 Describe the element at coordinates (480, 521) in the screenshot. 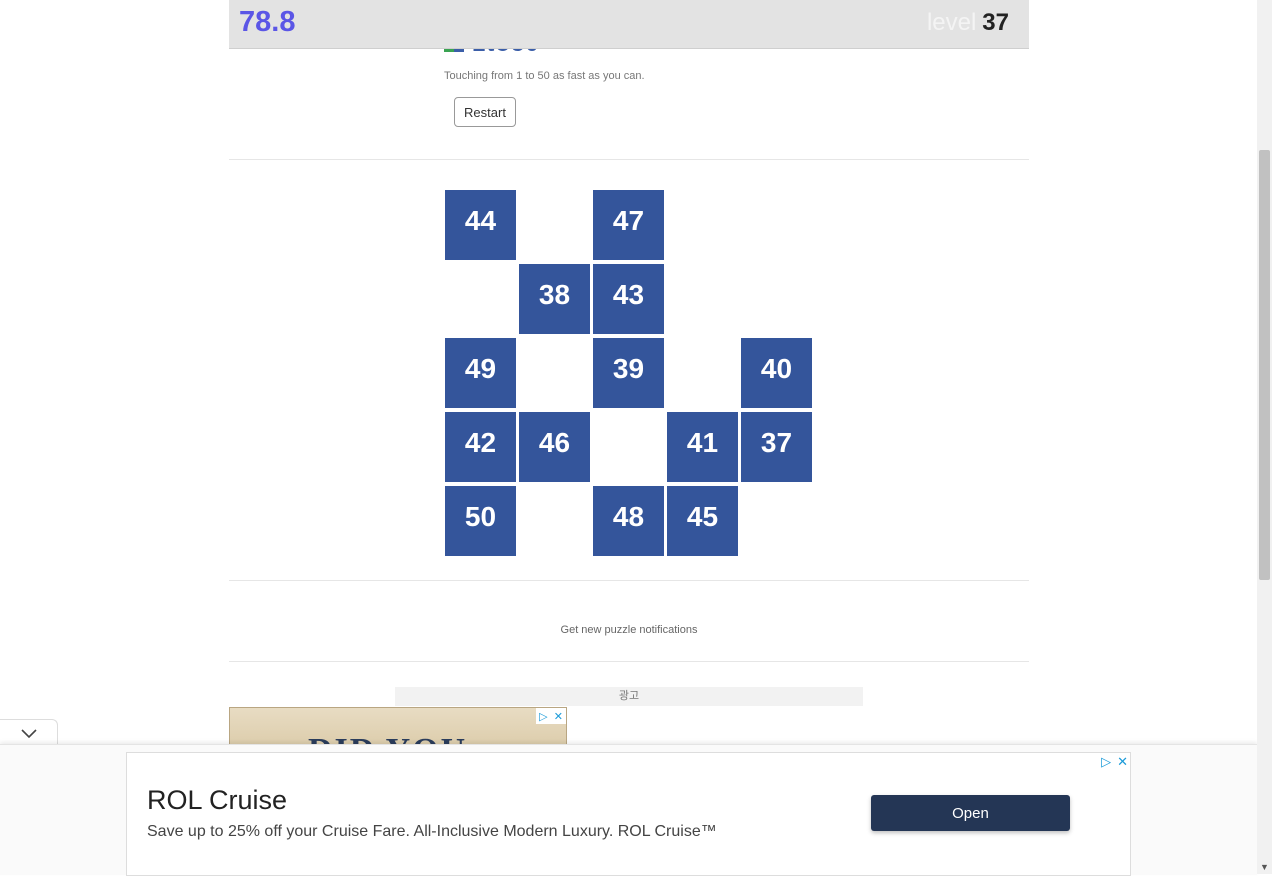

I see `tile-50: 50` at that location.